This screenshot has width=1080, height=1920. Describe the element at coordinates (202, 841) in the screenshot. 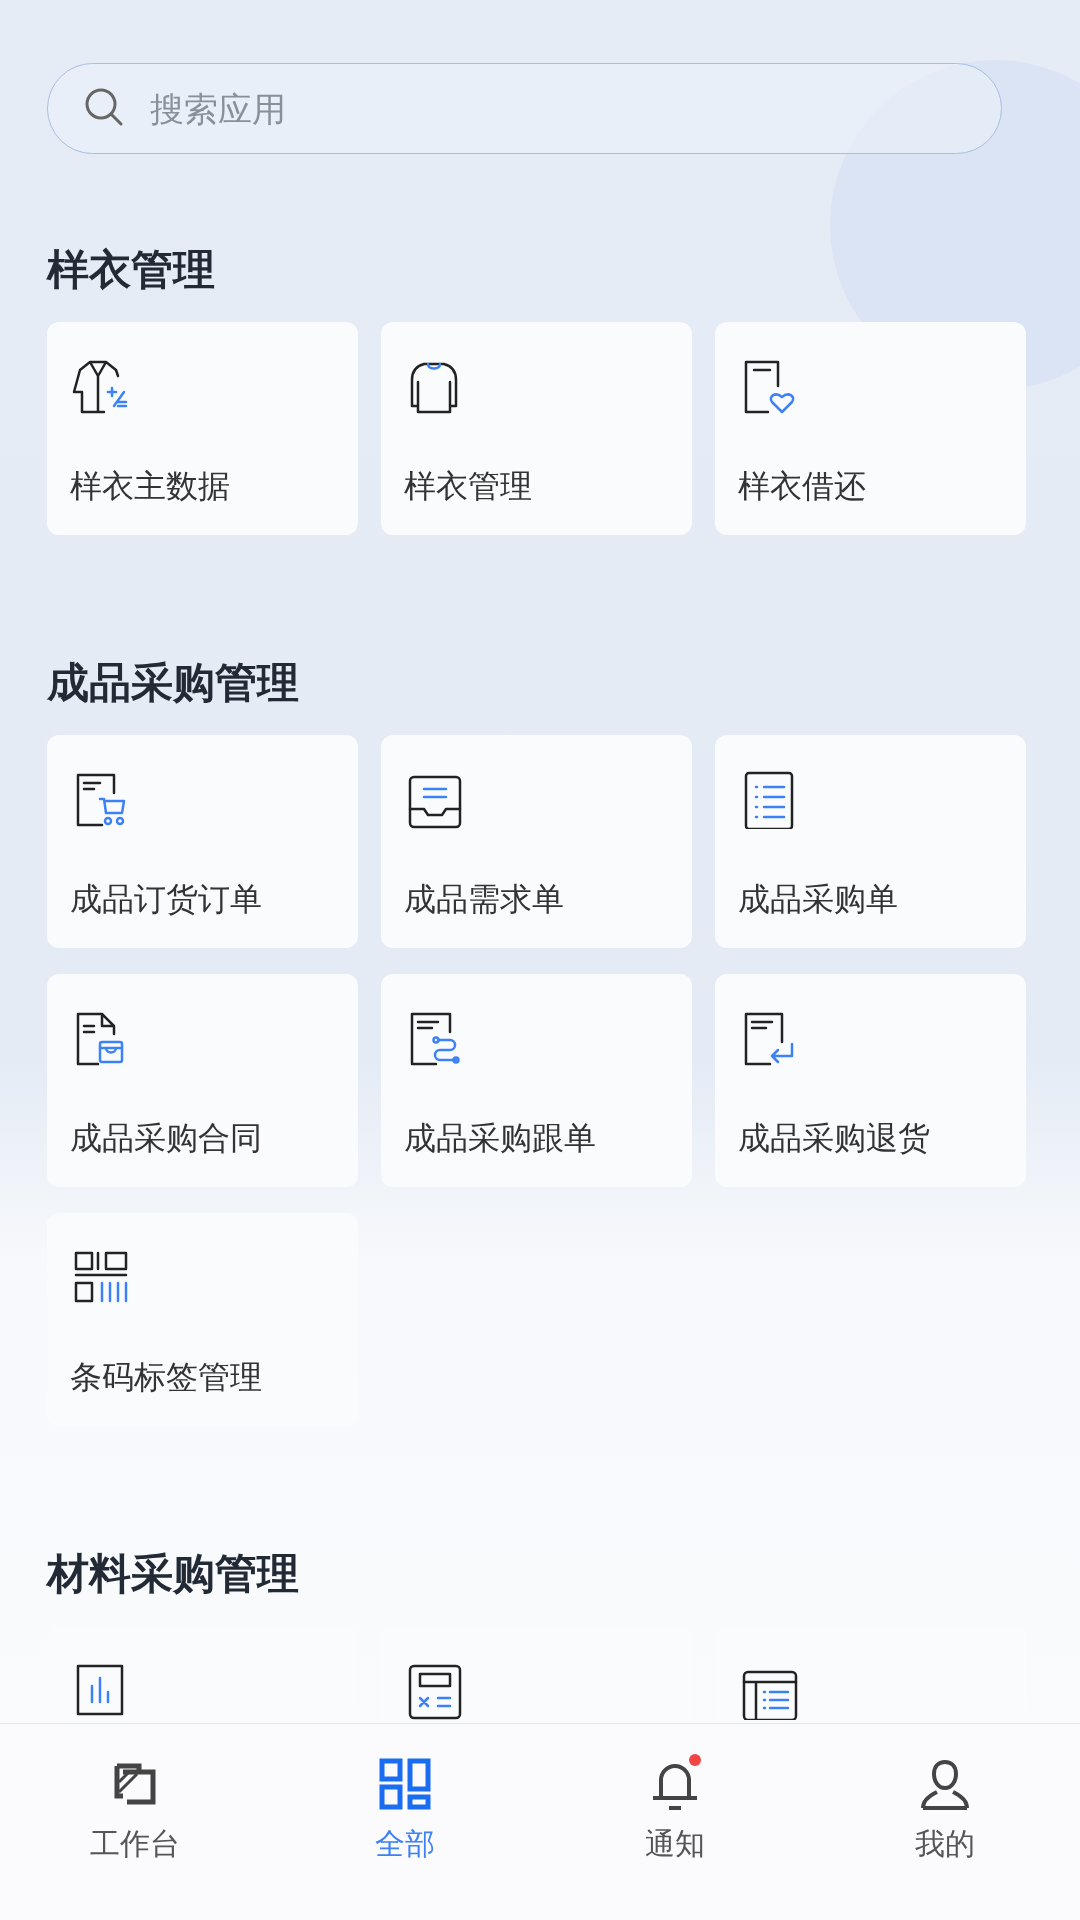

I see `app-card: 成品订货订单` at that location.